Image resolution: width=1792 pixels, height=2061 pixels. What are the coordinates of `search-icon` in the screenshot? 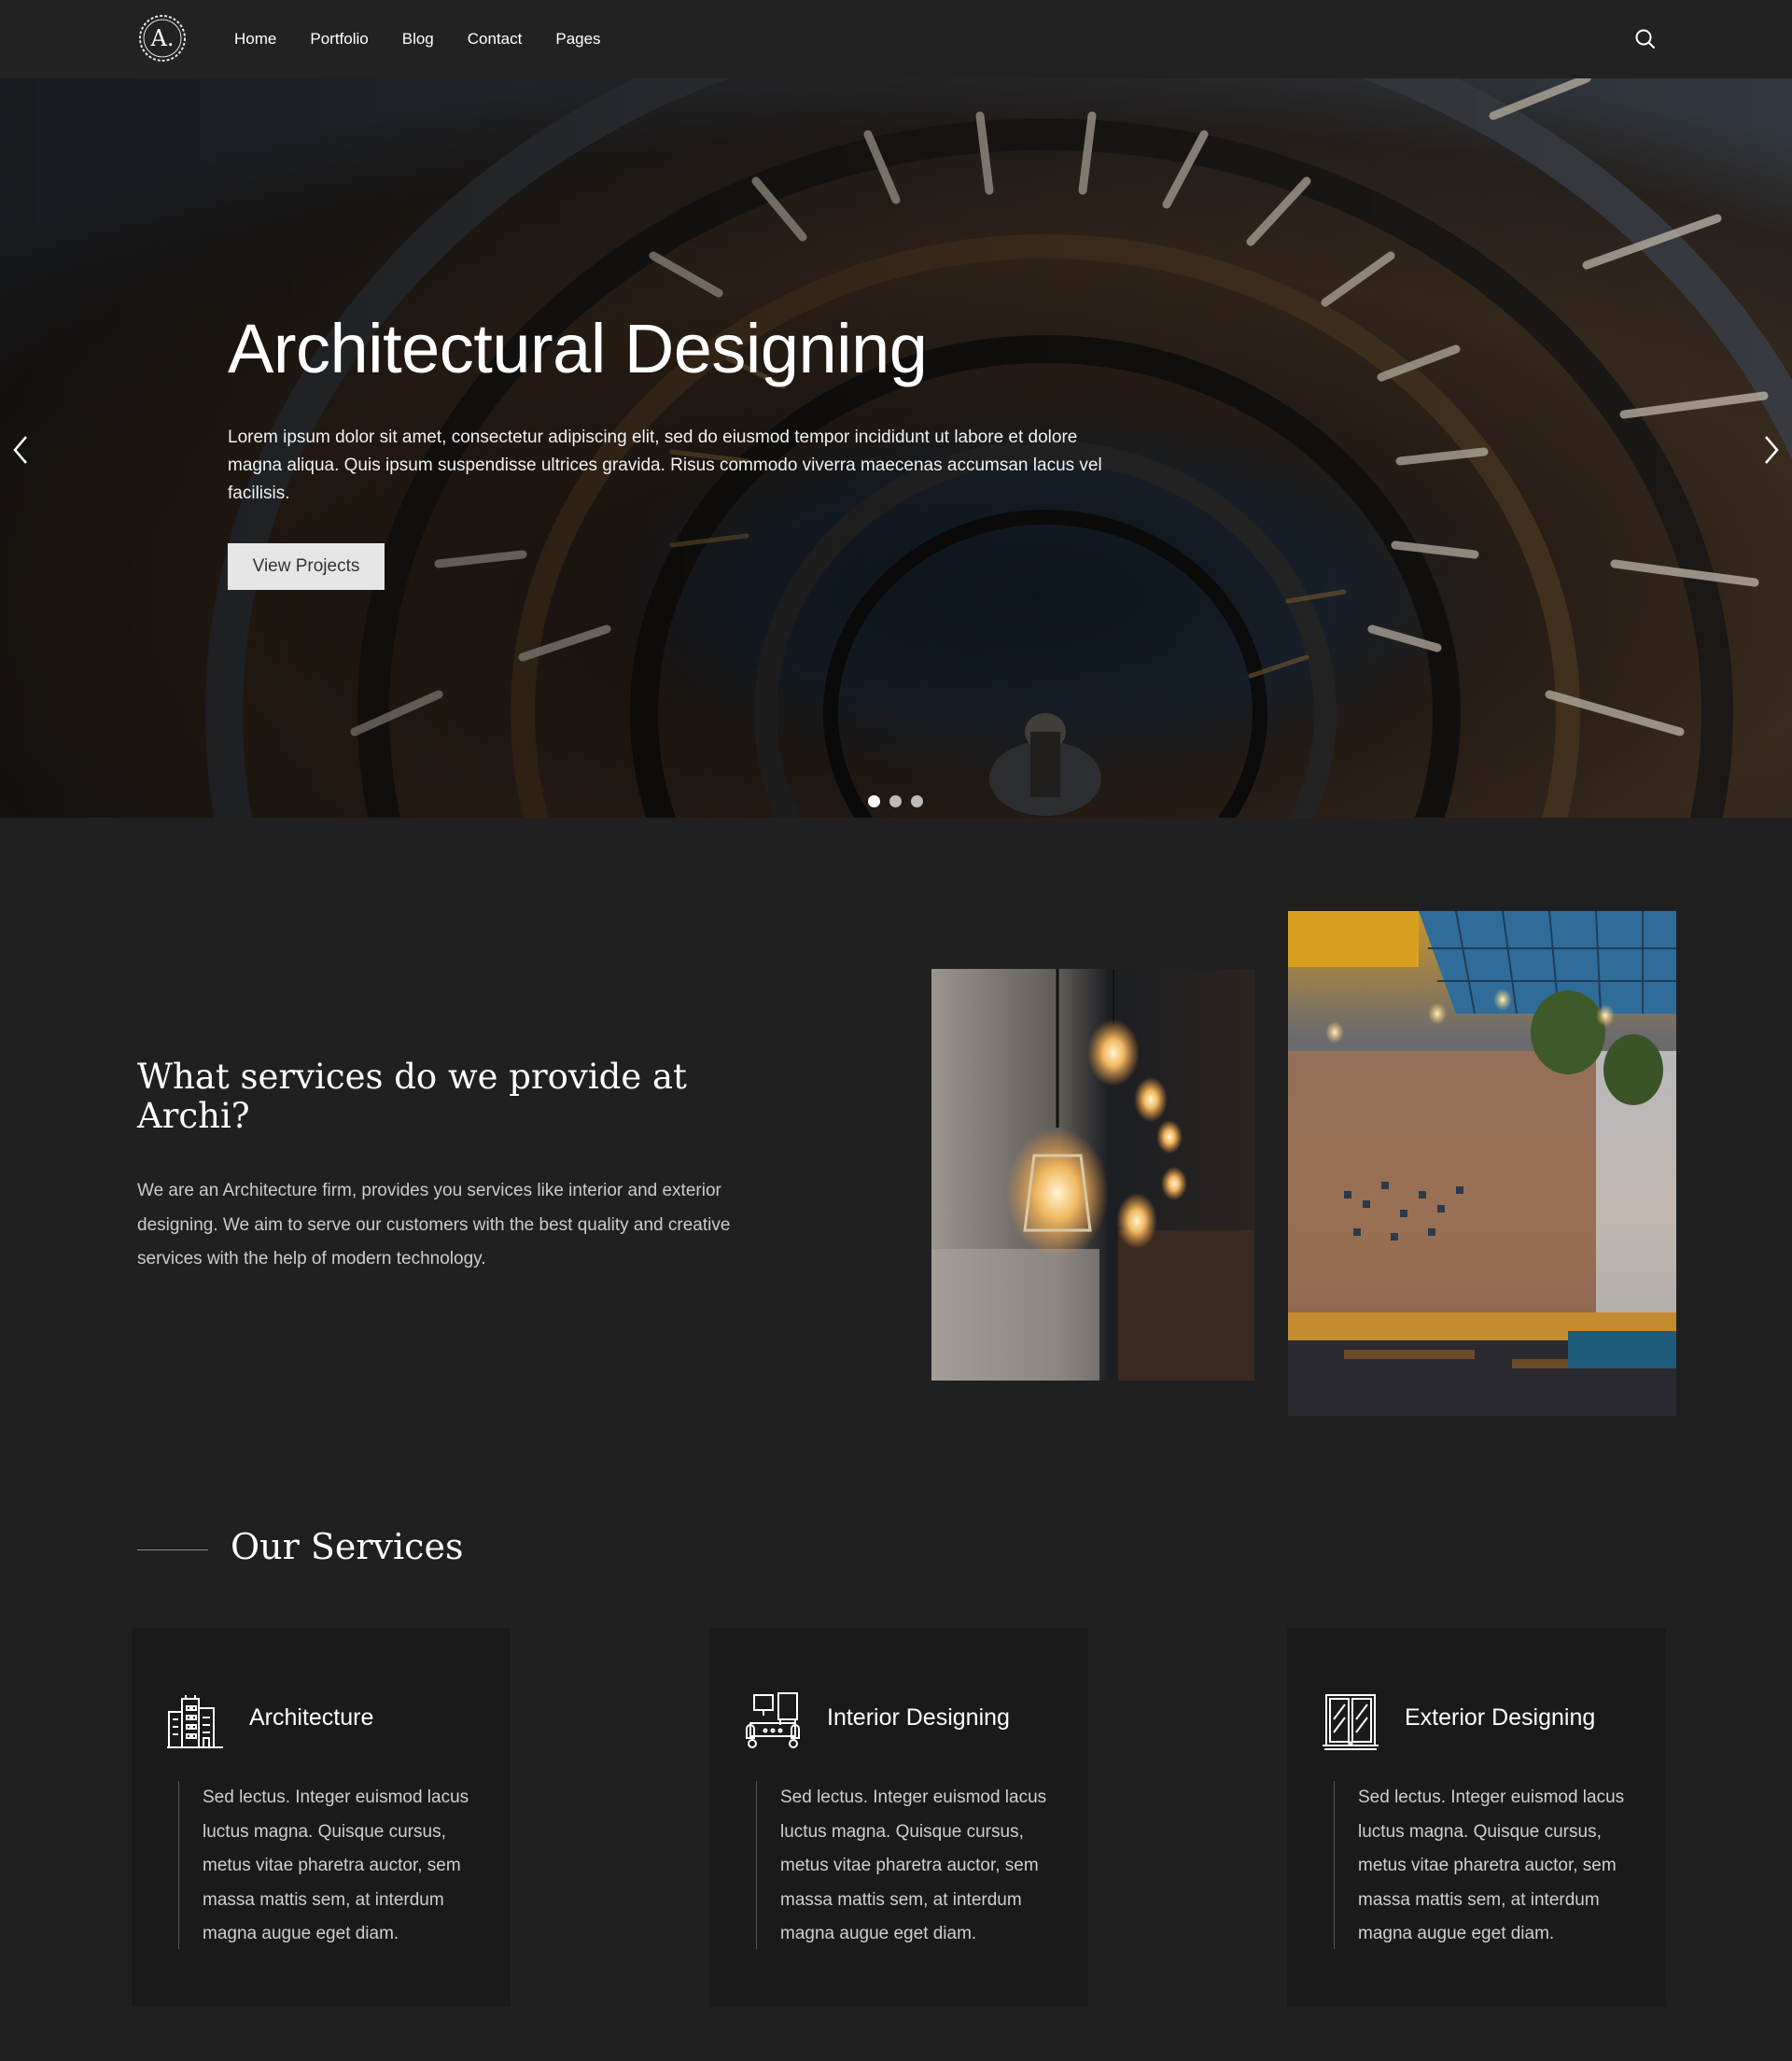 It's located at (1645, 39).